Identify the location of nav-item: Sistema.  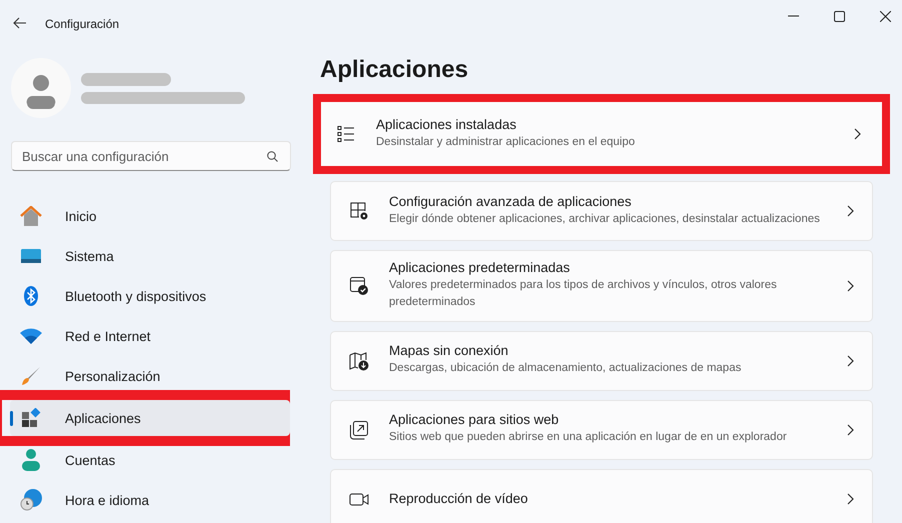
(149, 256).